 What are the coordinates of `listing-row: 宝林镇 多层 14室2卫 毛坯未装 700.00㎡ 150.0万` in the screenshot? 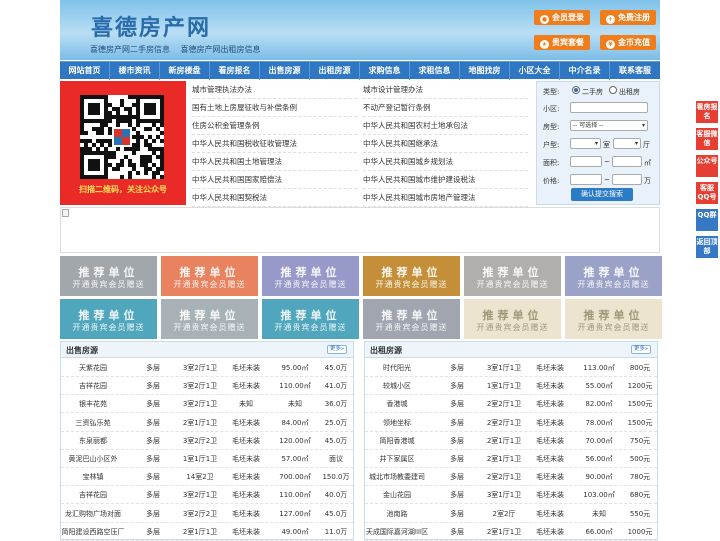 It's located at (207, 477).